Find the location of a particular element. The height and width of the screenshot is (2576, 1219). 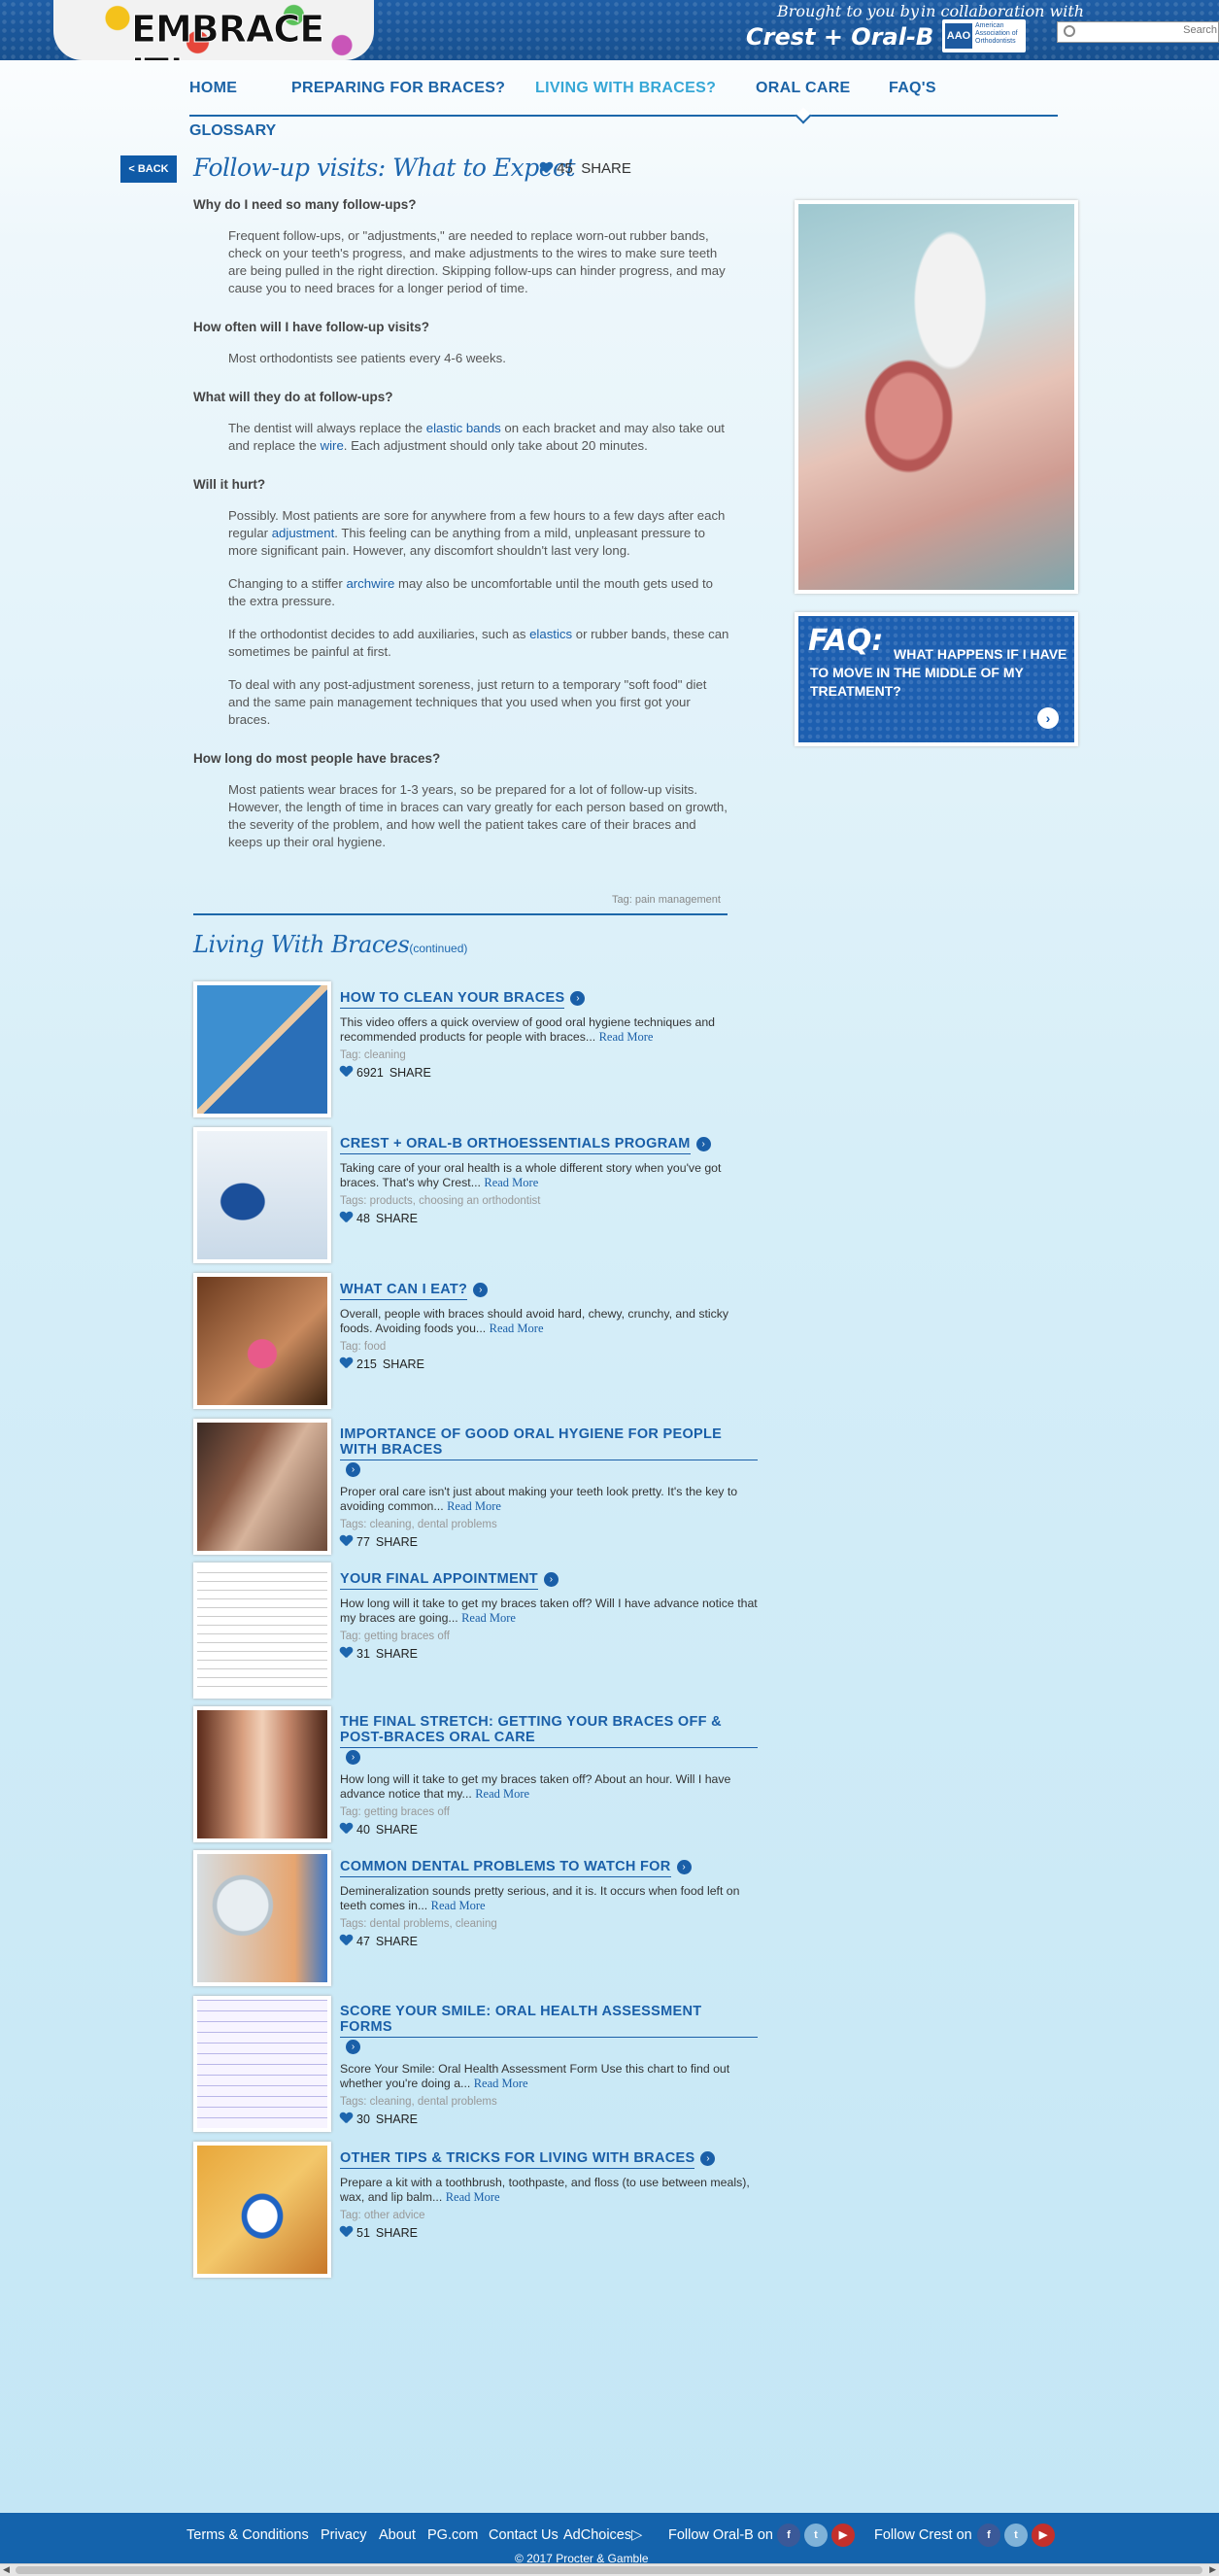

nav-preparing: PREPARING FOR BRACES? is located at coordinates (398, 89).